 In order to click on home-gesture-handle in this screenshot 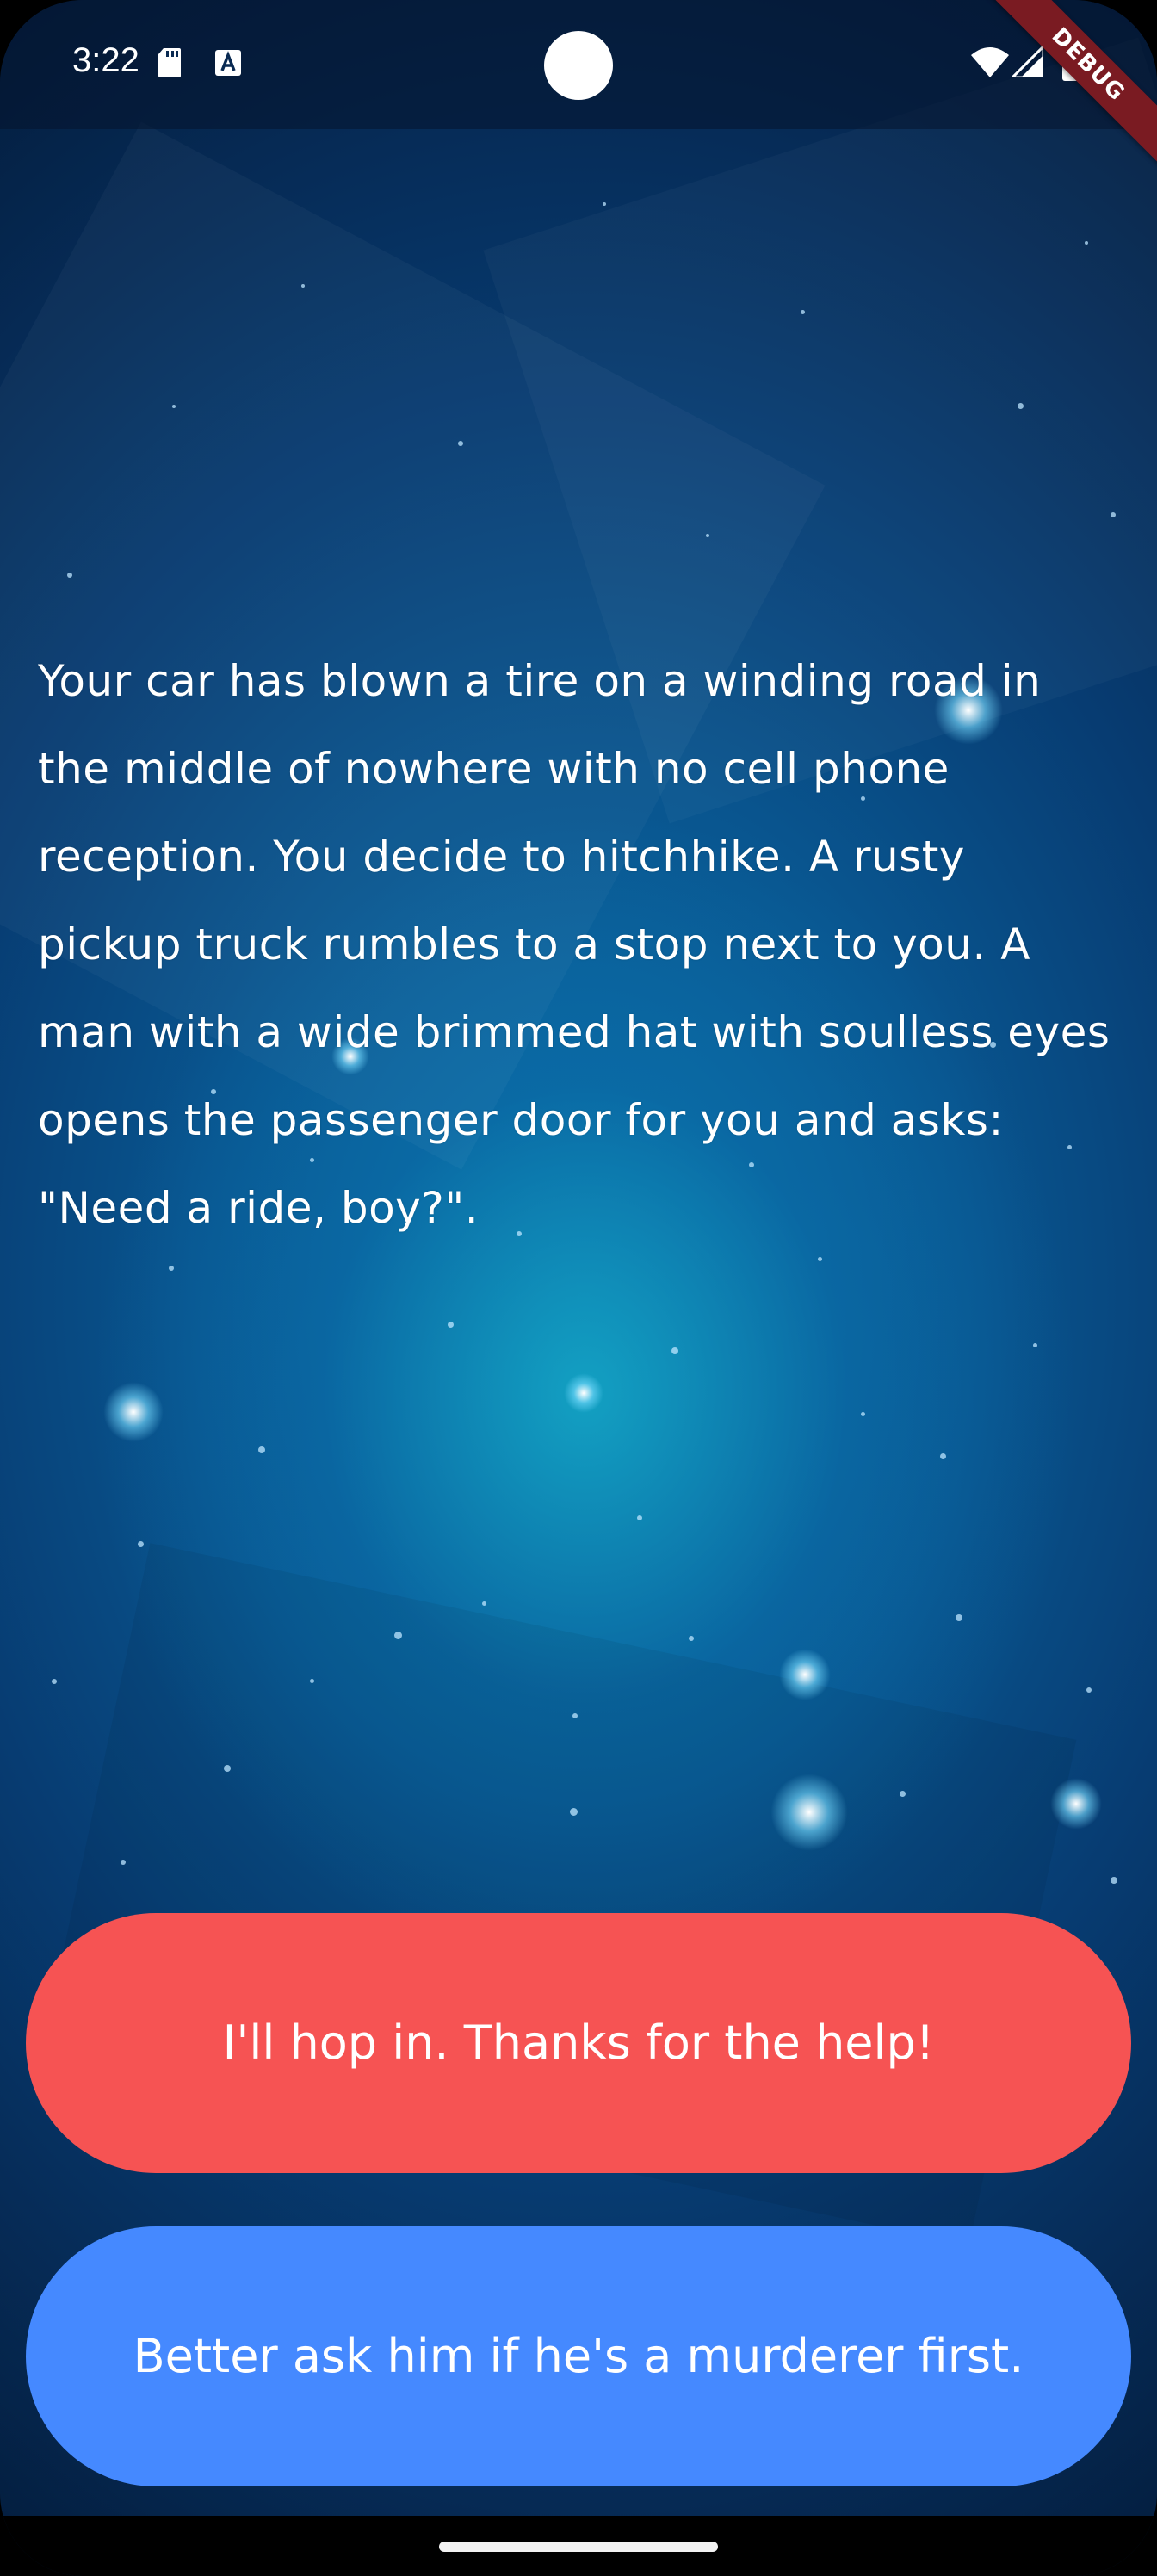, I will do `click(579, 2547)`.